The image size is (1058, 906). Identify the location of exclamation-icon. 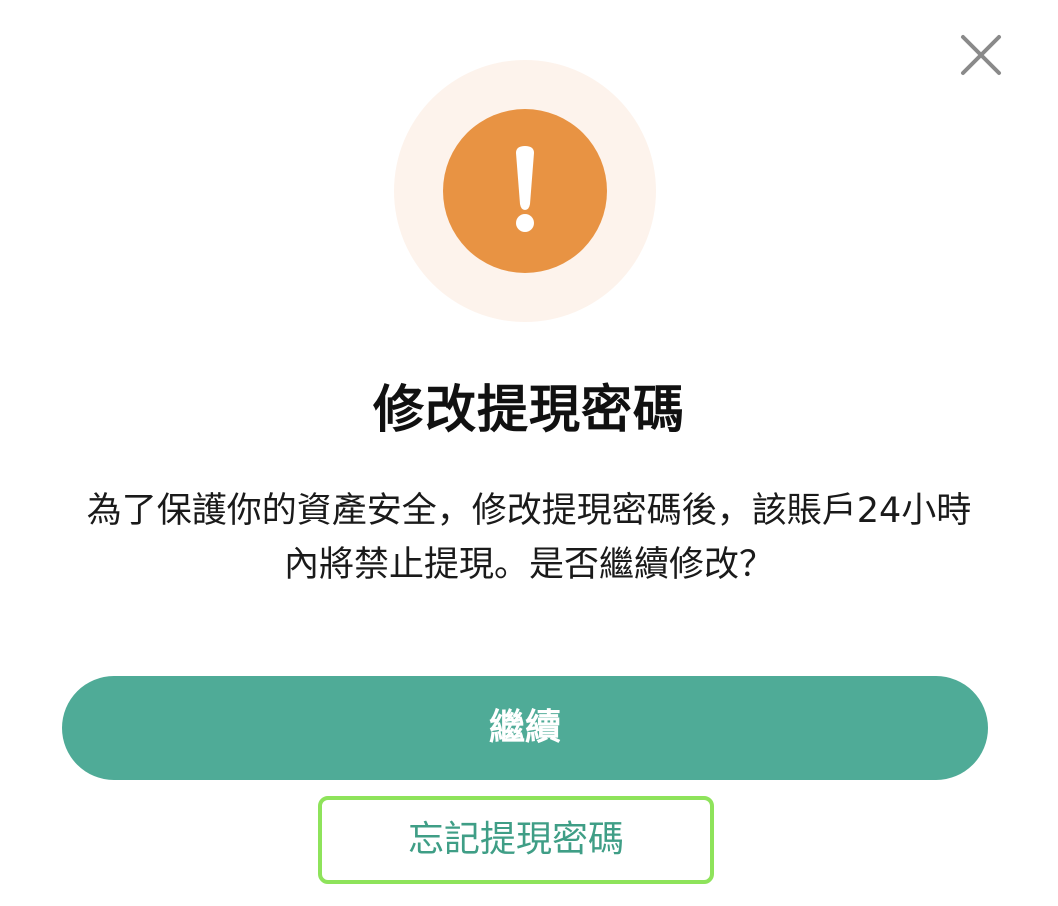
(525, 189).